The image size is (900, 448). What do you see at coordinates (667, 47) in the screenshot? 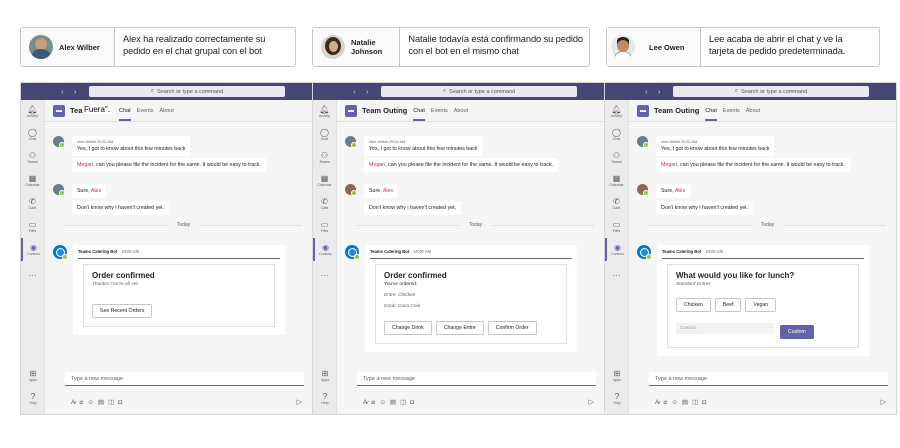
I see `caption-name: Lee Owen` at bounding box center [667, 47].